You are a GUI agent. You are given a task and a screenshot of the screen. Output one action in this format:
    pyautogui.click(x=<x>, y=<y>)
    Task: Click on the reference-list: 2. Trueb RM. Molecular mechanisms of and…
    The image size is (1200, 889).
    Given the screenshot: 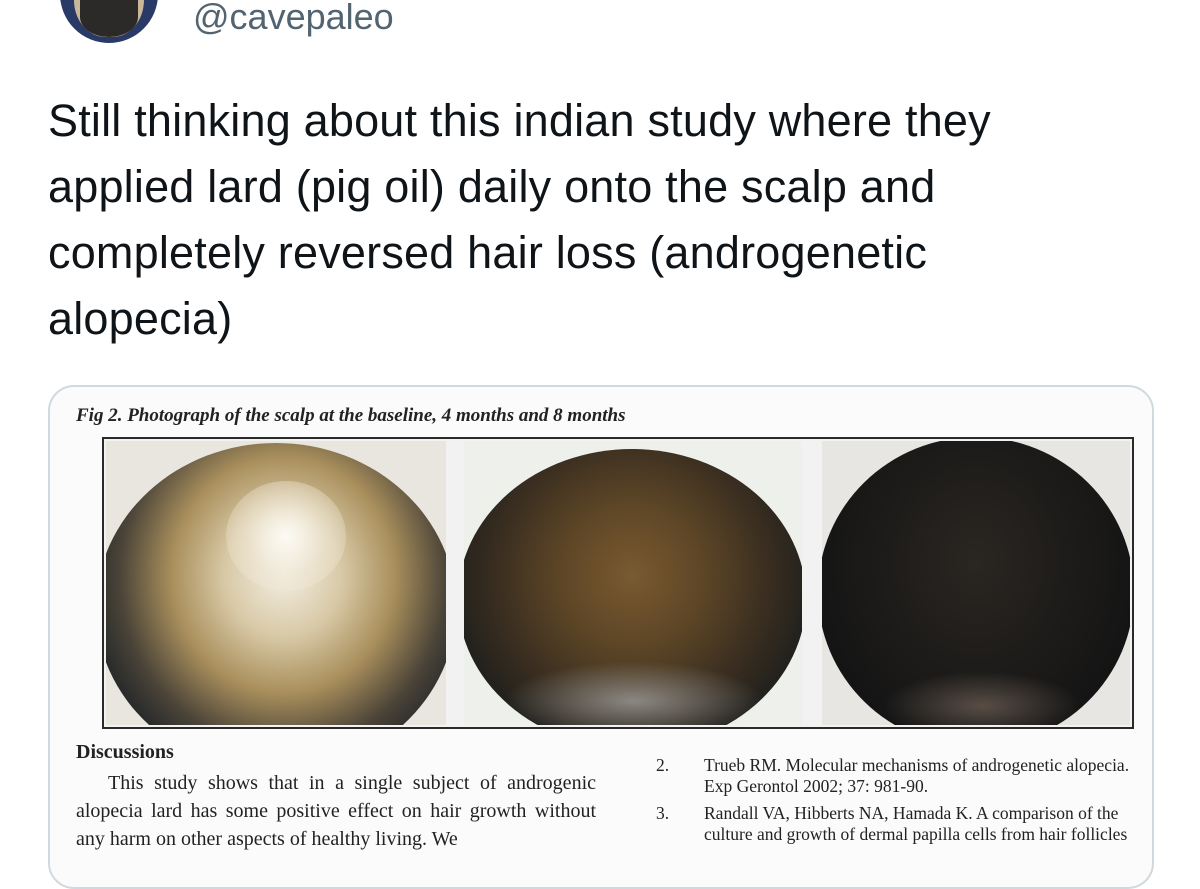 What is the action you would take?
    pyautogui.click(x=904, y=803)
    